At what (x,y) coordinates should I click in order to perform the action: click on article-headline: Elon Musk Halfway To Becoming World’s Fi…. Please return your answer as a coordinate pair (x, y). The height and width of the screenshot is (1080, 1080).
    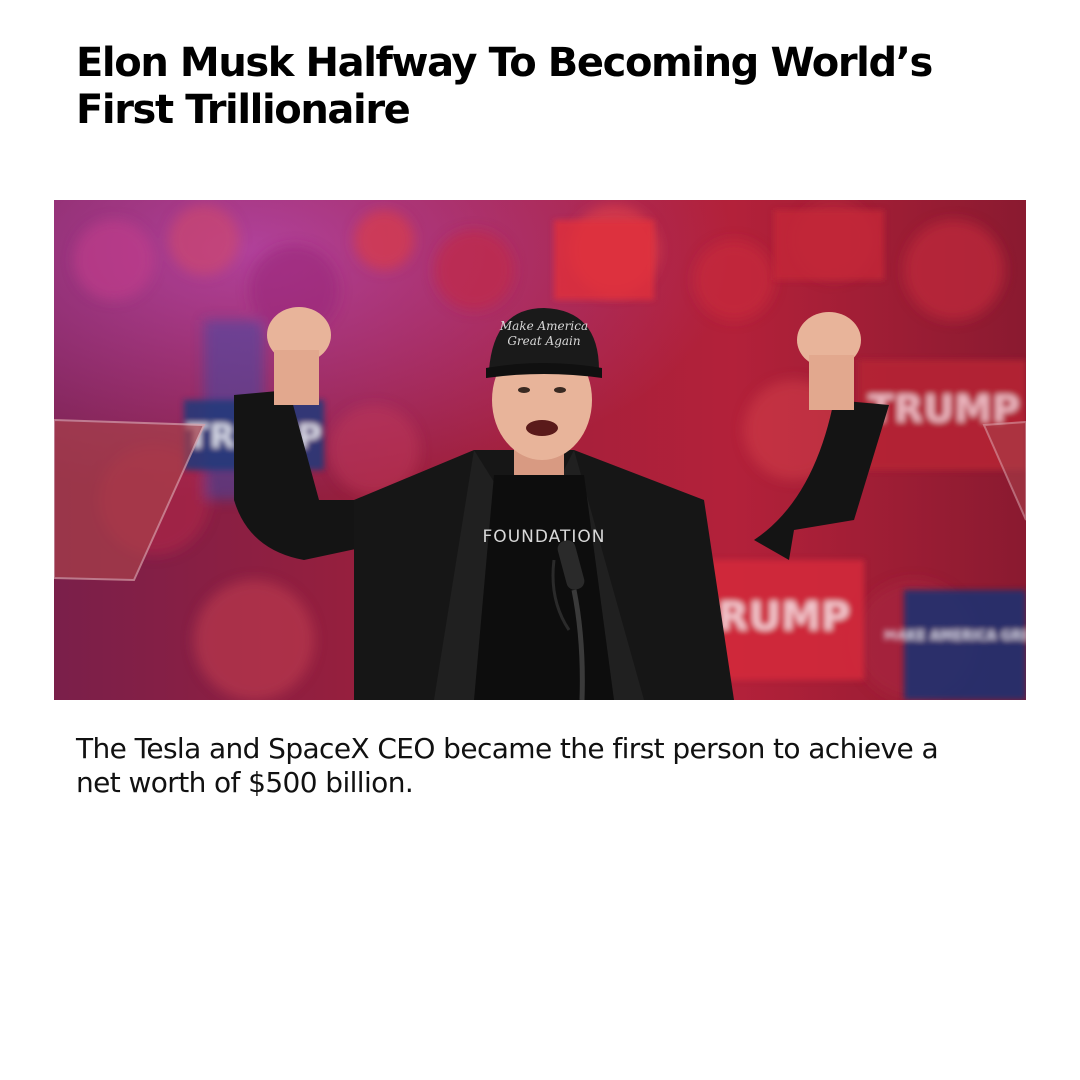
    Looking at the image, I should click on (504, 86).